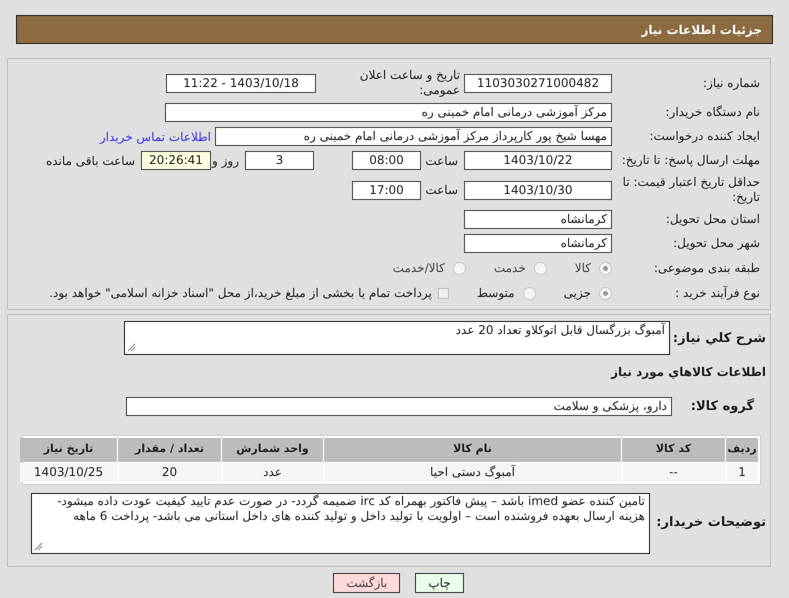 The image size is (789, 598). I want to click on table-cell: عدد, so click(272, 472).